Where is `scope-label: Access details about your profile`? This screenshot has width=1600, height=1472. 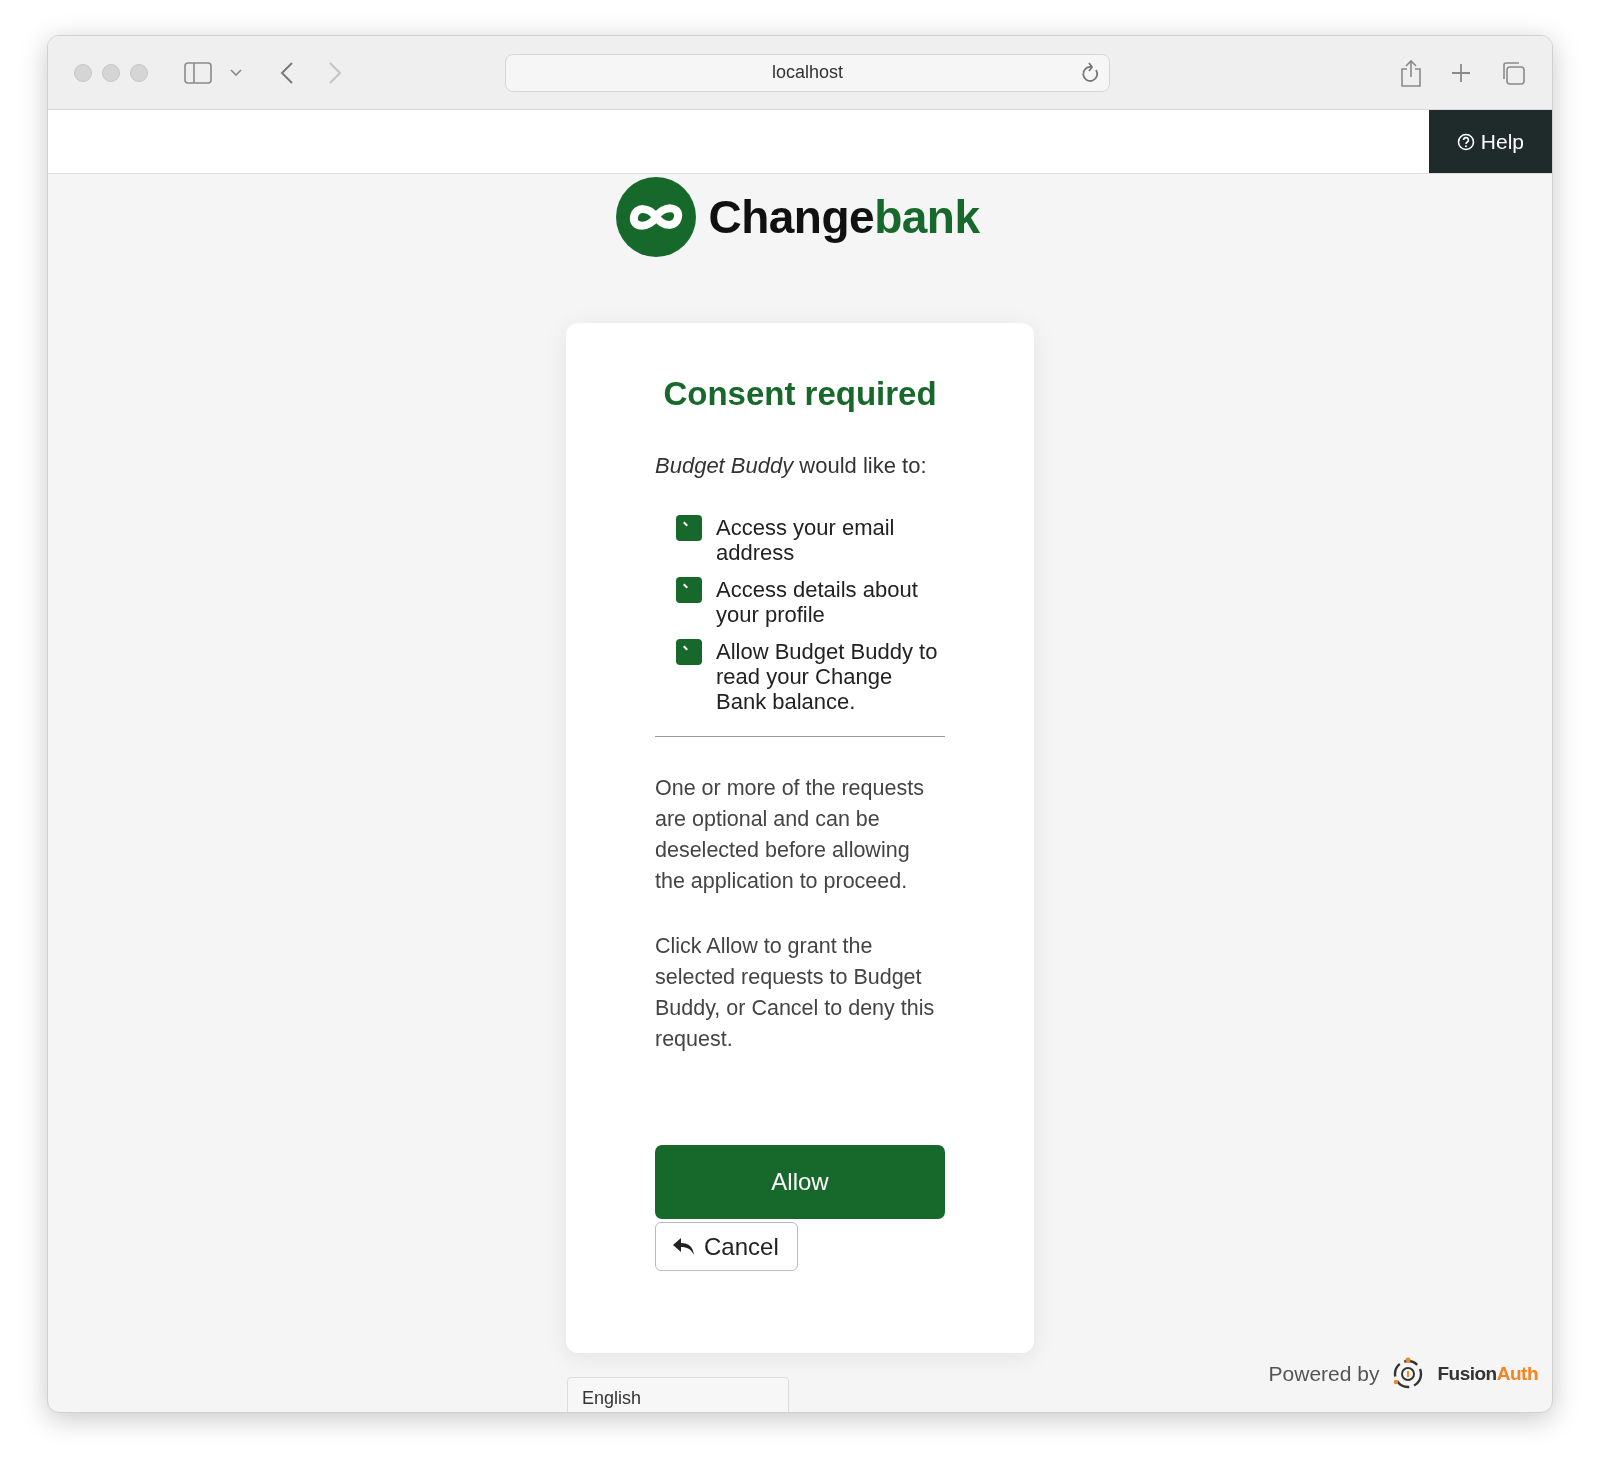 scope-label: Access details about your profile is located at coordinates (817, 602).